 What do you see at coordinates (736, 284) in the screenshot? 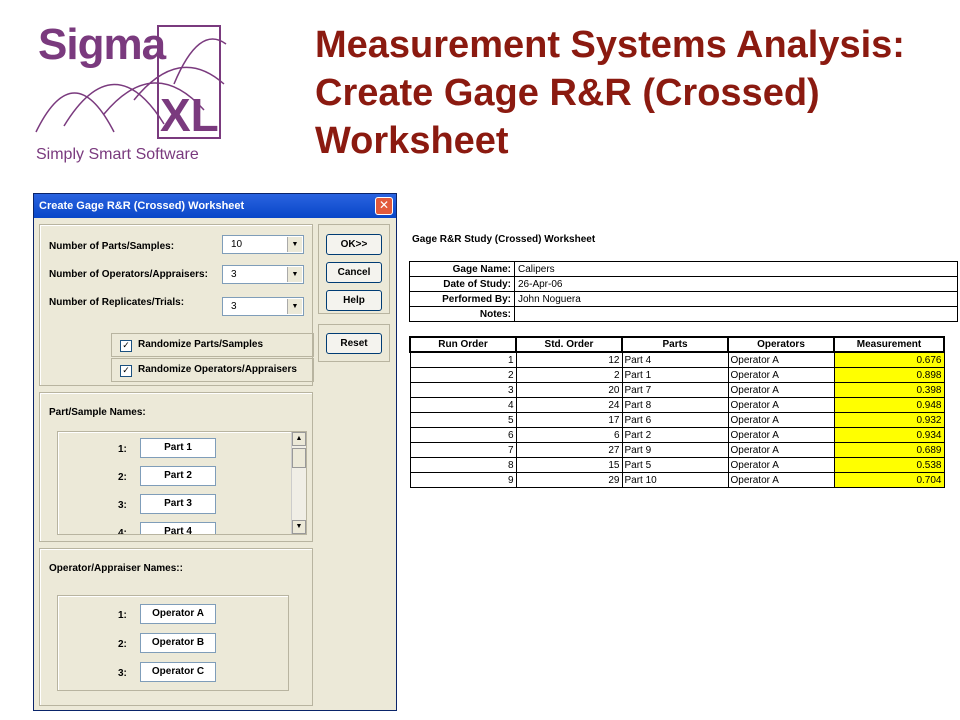
I see `info-value: 26-Apr-06` at bounding box center [736, 284].